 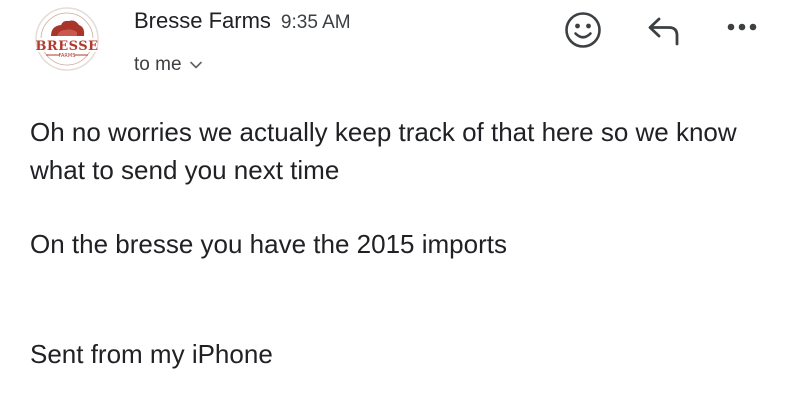 I want to click on reply-button, so click(x=664, y=31).